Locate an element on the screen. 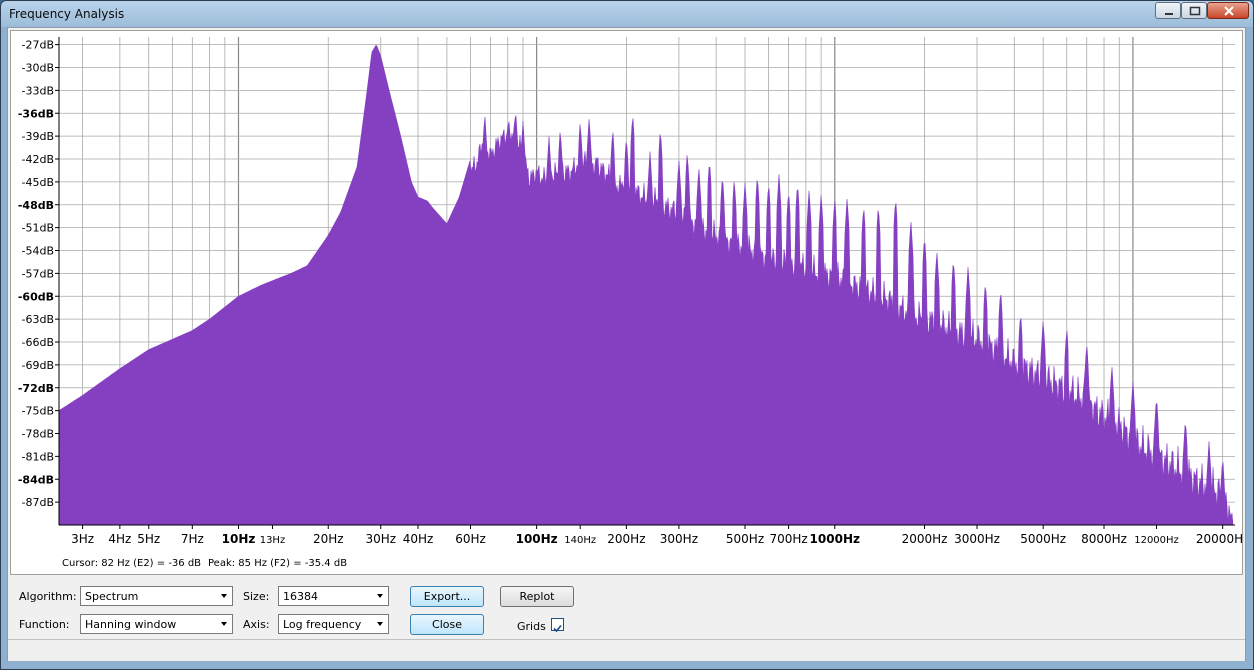 This screenshot has width=1254, height=670. close-window-button is located at coordinates (1228, 10).